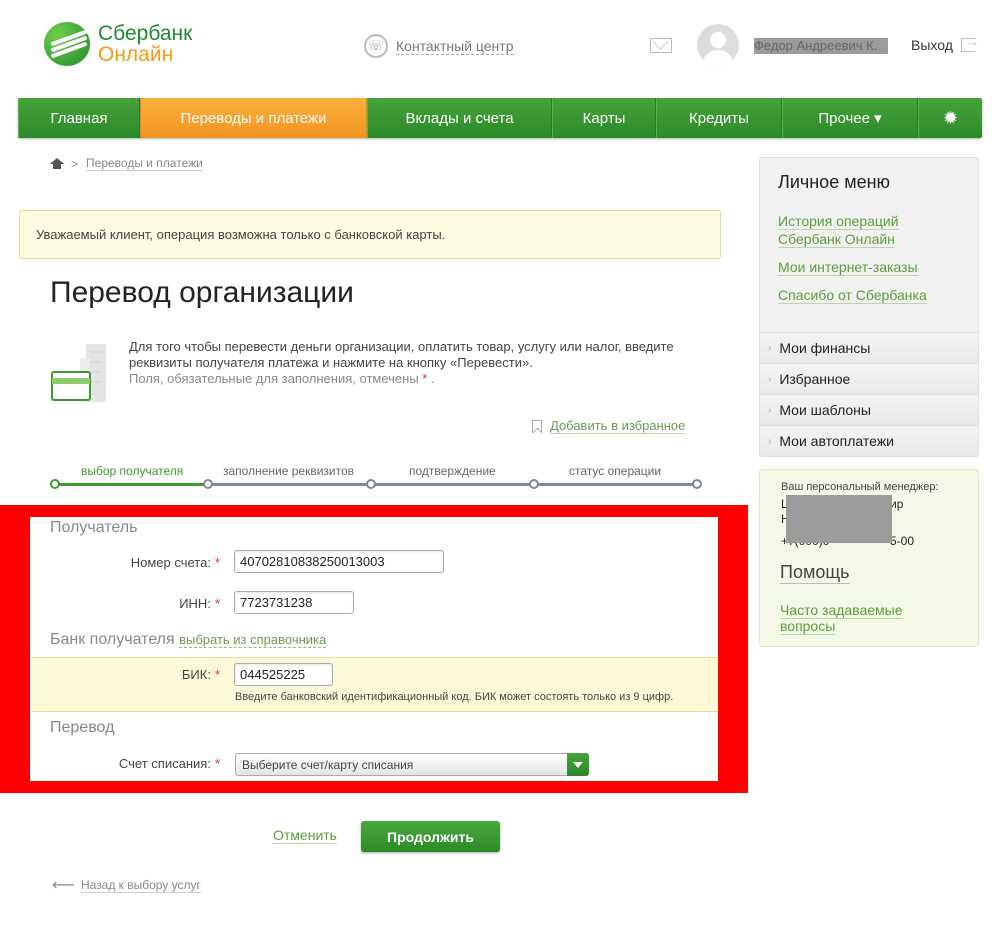 The height and width of the screenshot is (945, 1001). I want to click on faq-link: Часто задаваемые вопросы, so click(841, 618).